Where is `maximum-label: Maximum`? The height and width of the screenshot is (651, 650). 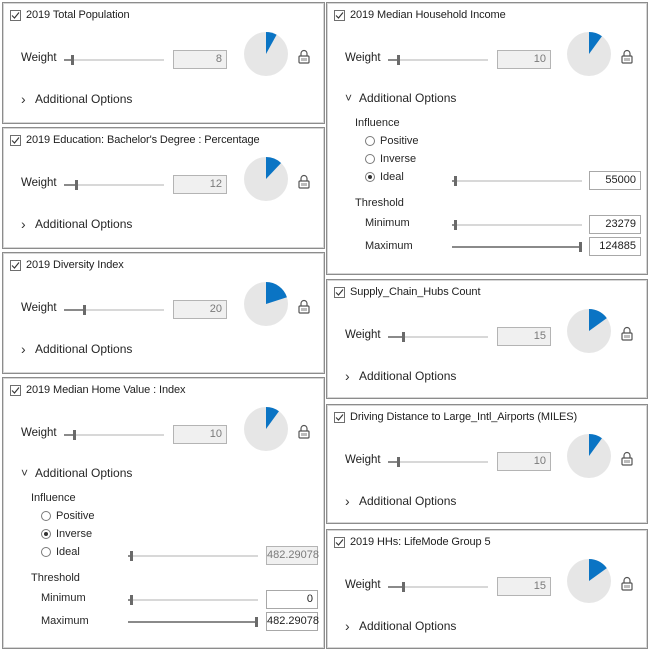
maximum-label: Maximum is located at coordinates (389, 246).